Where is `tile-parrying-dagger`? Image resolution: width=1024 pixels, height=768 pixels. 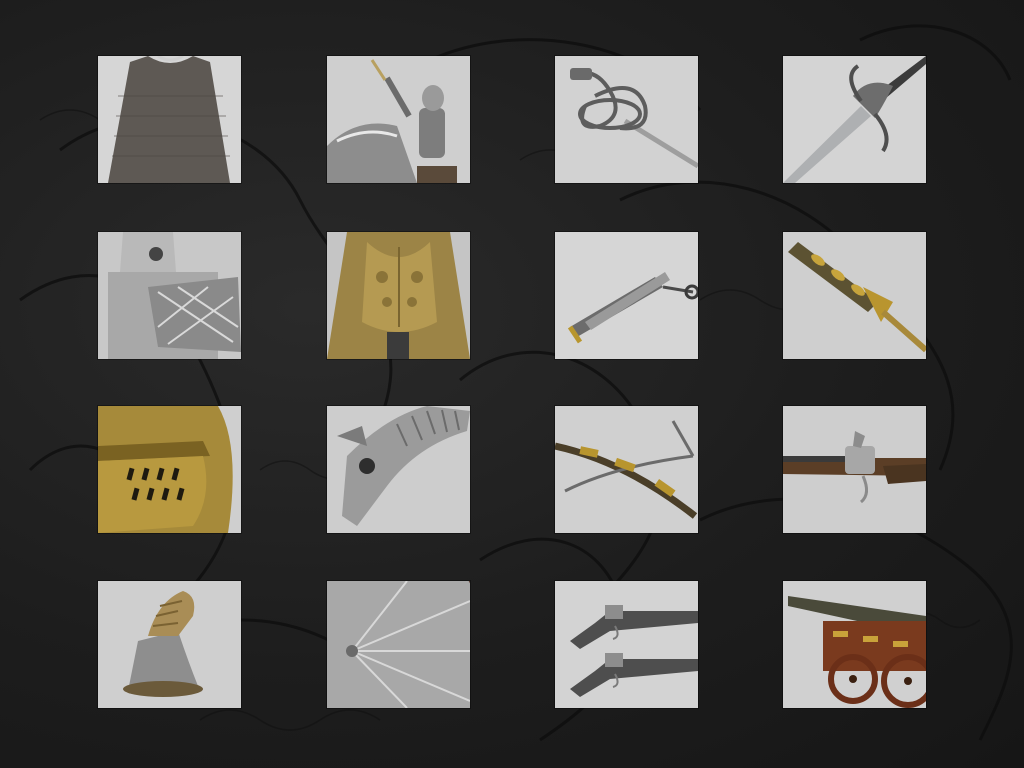 tile-parrying-dagger is located at coordinates (854, 119).